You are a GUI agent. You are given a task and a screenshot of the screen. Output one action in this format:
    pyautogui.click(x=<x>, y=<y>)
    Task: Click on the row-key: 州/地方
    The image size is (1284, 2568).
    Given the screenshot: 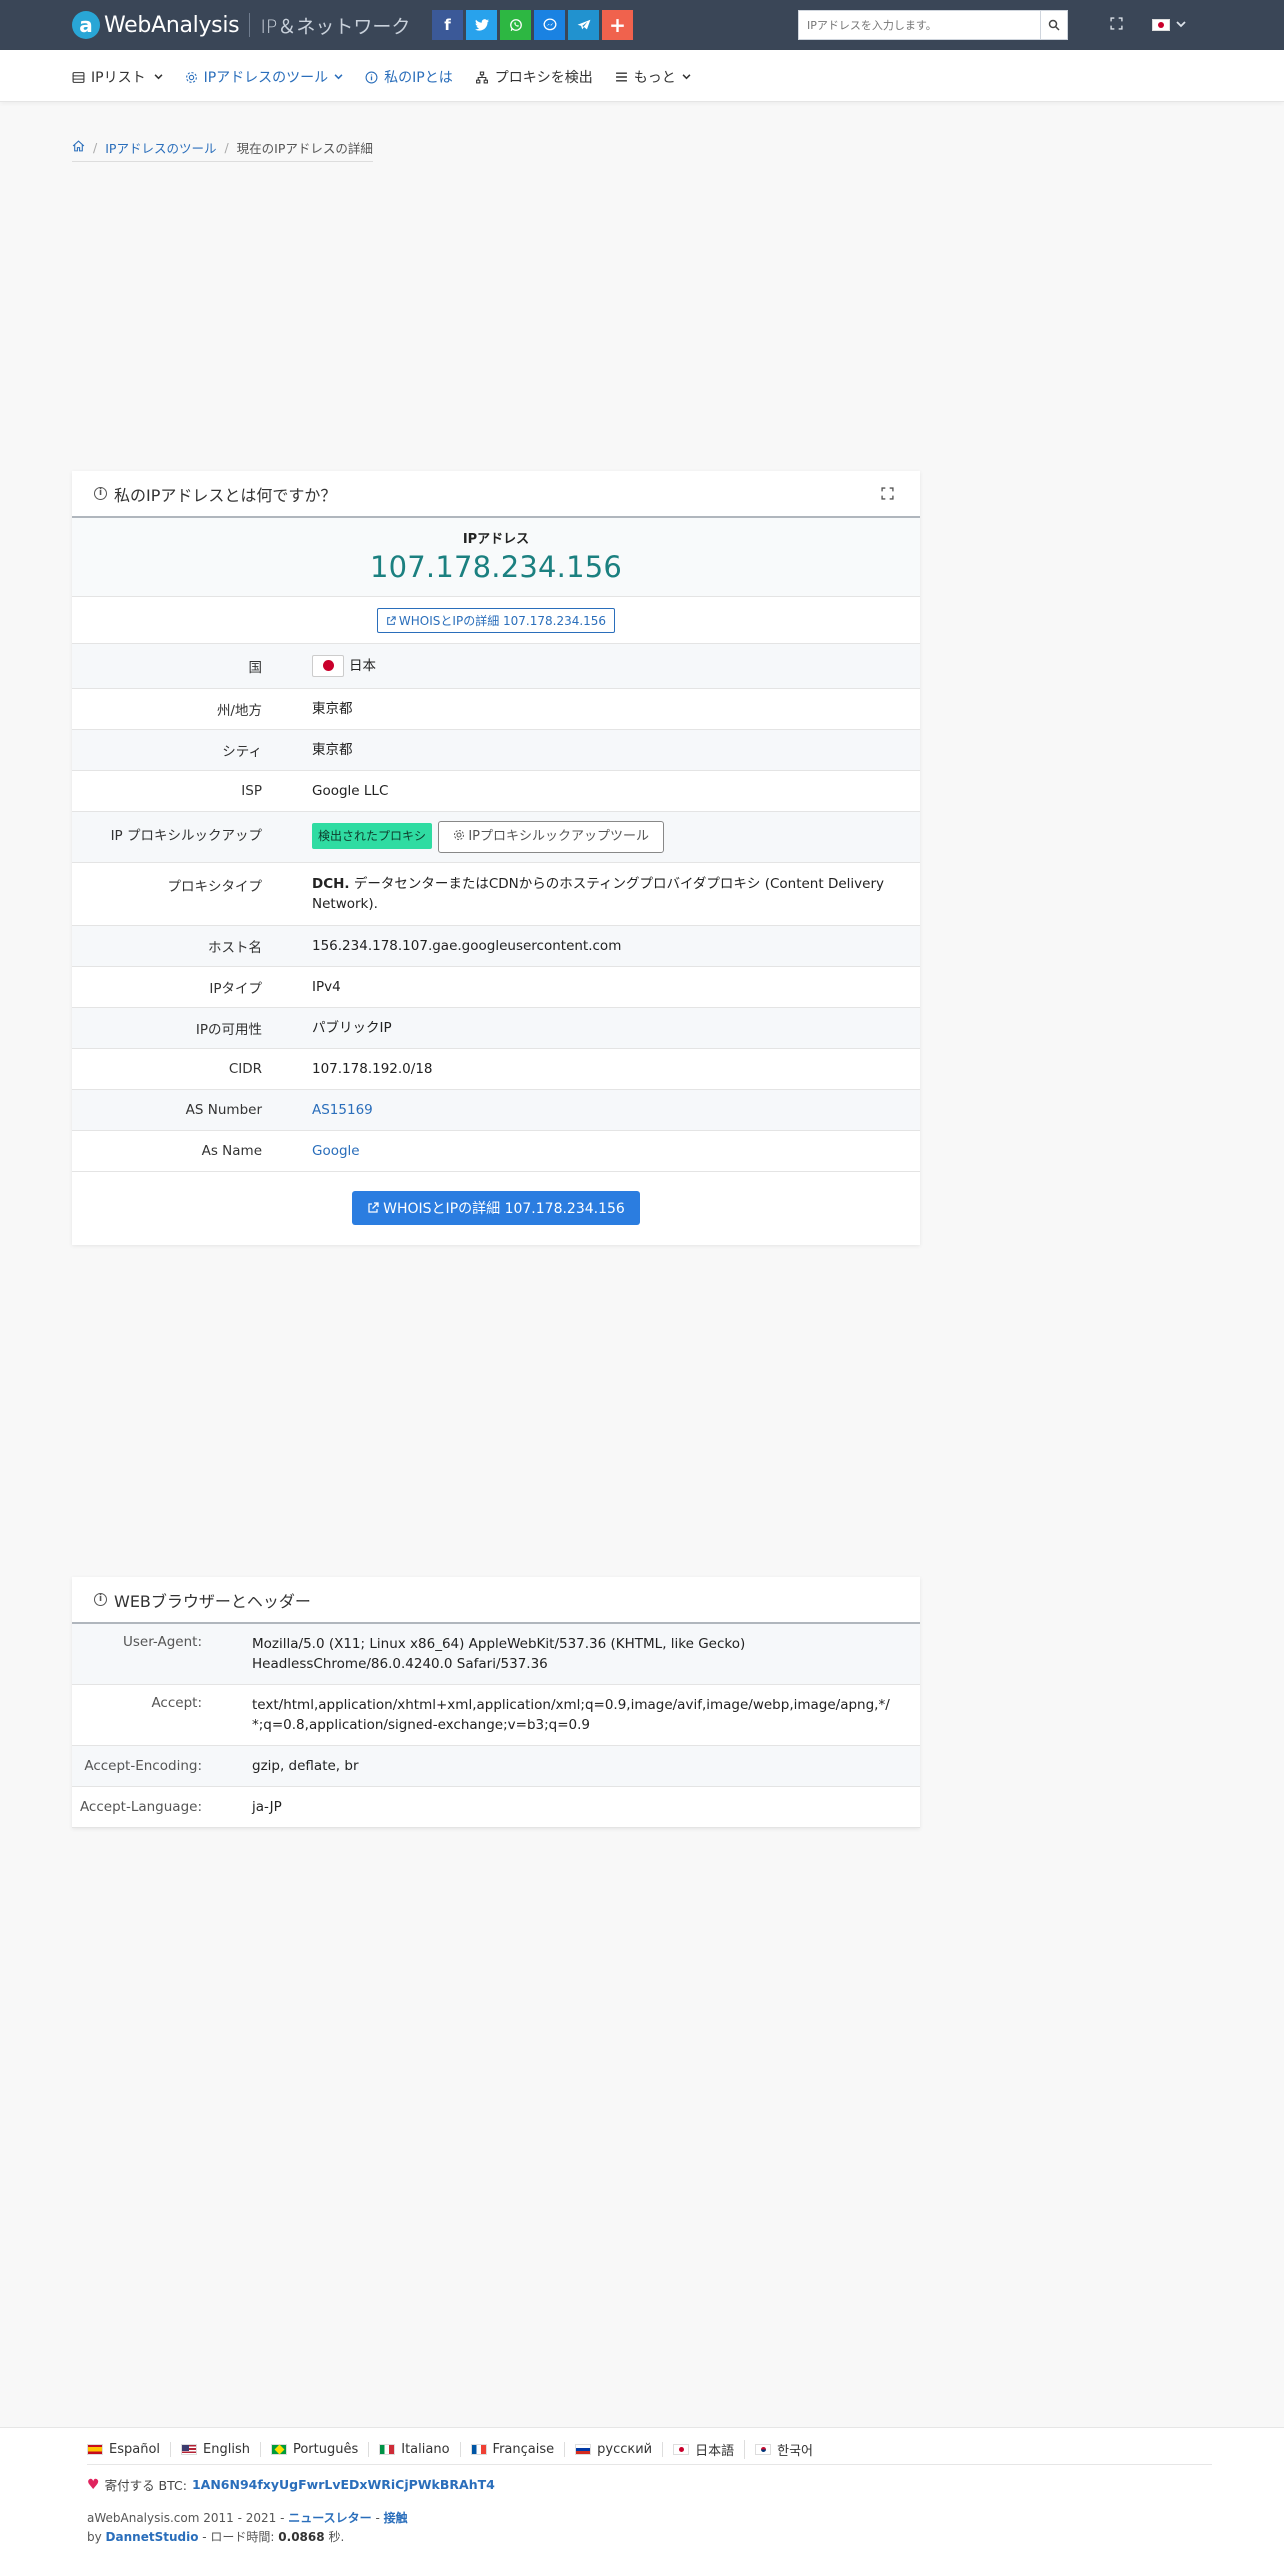 What is the action you would take?
    pyautogui.click(x=192, y=709)
    